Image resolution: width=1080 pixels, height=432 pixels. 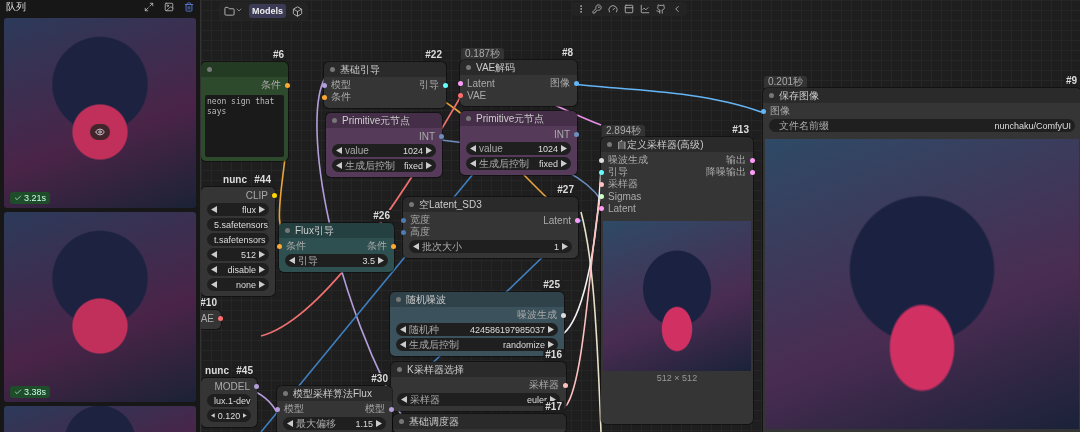 I want to click on github-icon, so click(x=661, y=9).